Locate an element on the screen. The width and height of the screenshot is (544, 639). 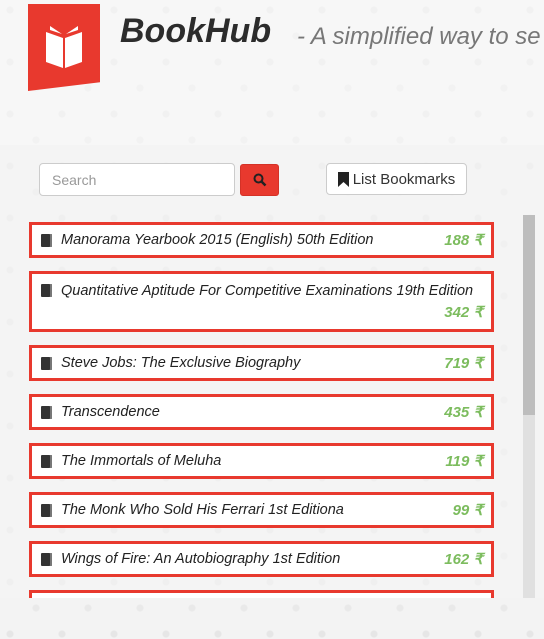
search-icon is located at coordinates (259, 180).